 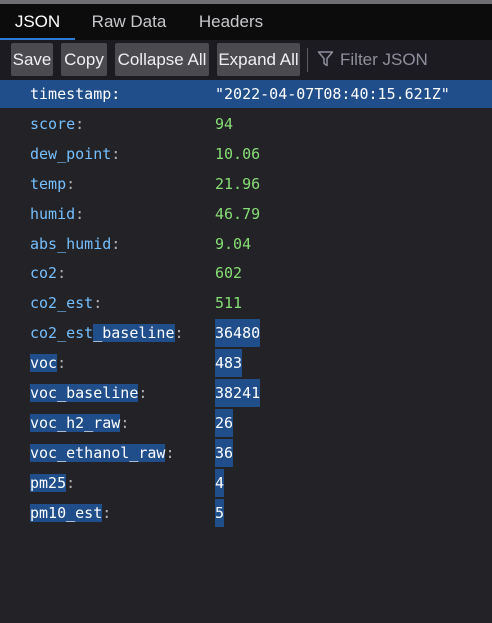 I want to click on json-key: pm25:, so click(x=52, y=483).